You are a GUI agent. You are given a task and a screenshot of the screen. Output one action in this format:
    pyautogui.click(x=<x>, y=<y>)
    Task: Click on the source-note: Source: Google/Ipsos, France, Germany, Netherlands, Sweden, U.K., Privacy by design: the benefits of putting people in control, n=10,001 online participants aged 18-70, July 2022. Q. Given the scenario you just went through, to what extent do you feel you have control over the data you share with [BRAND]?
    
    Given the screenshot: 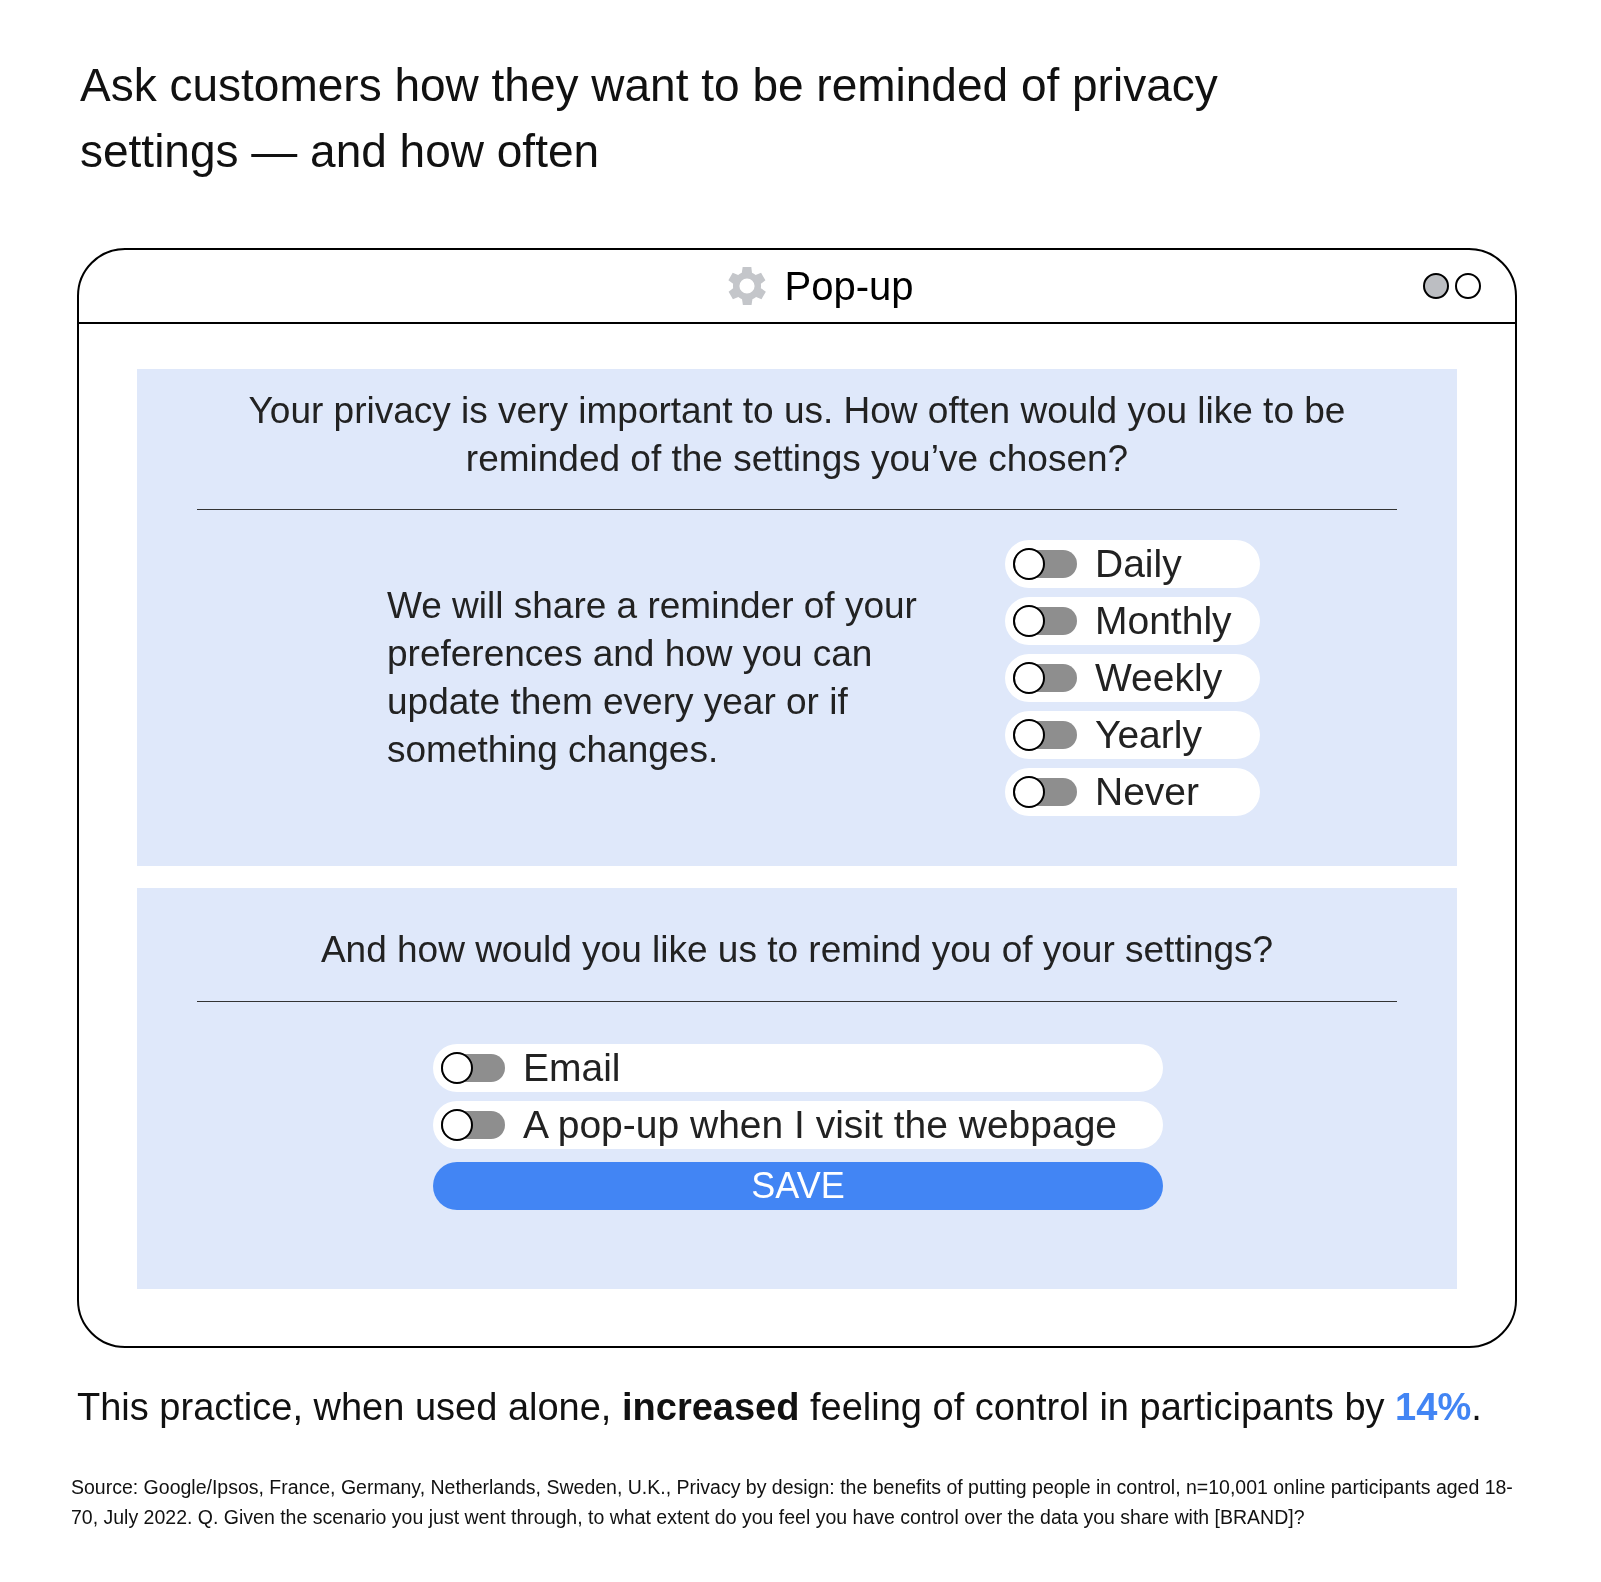 What is the action you would take?
    pyautogui.click(x=792, y=1502)
    